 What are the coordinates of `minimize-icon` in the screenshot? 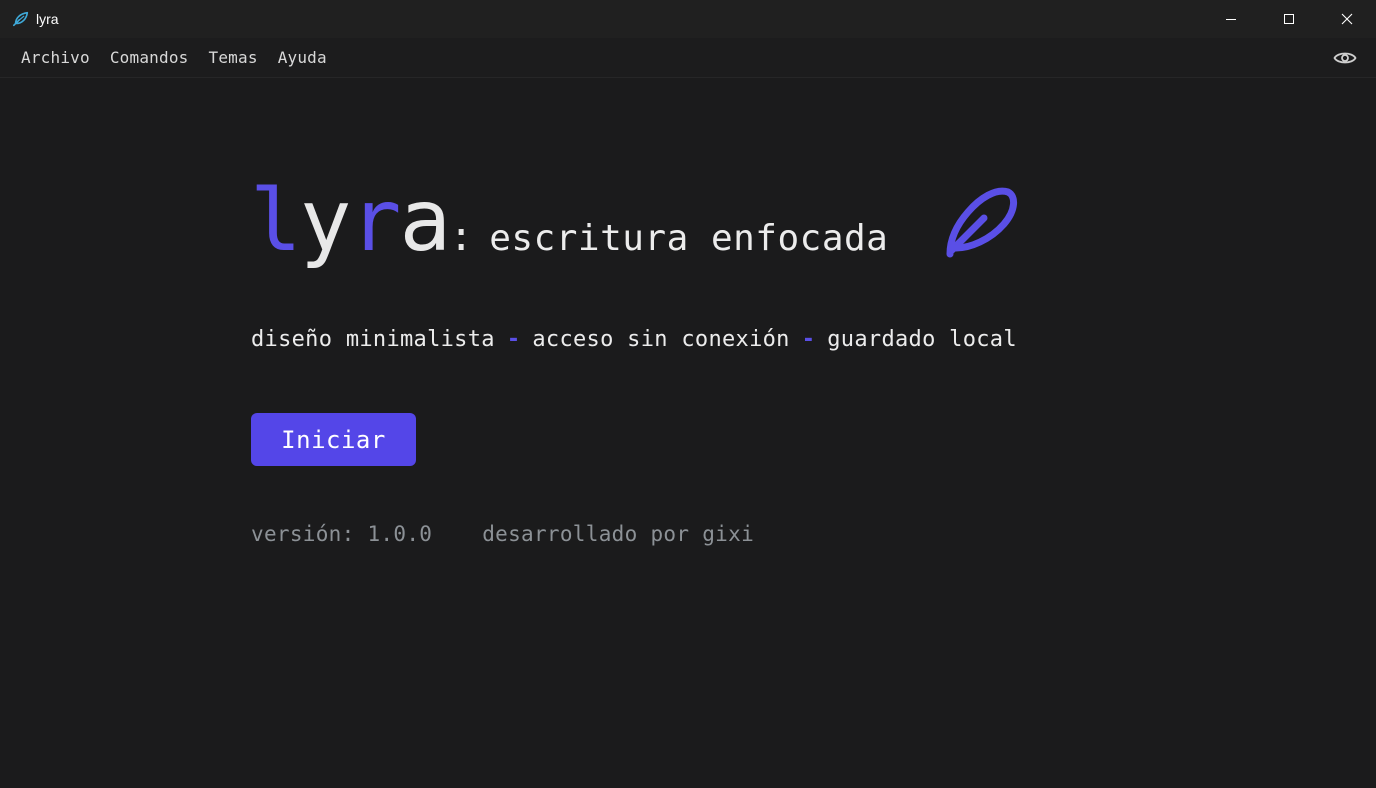 It's located at (1231, 19).